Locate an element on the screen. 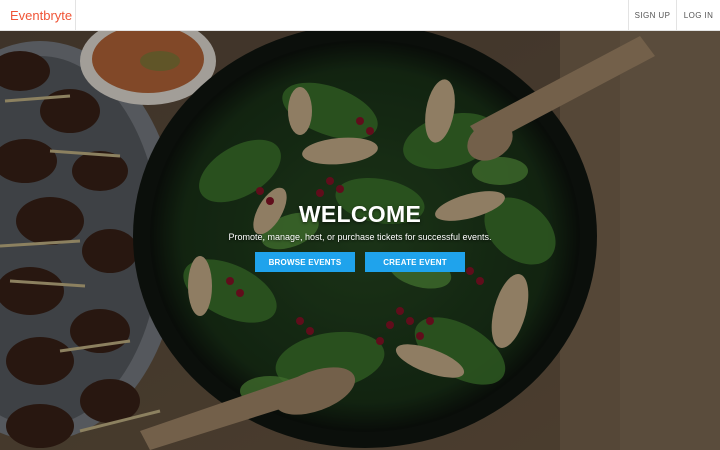 Image resolution: width=720 pixels, height=450 pixels. top-nav: Eventbryte SIGN UP LOG IN is located at coordinates (360, 15).